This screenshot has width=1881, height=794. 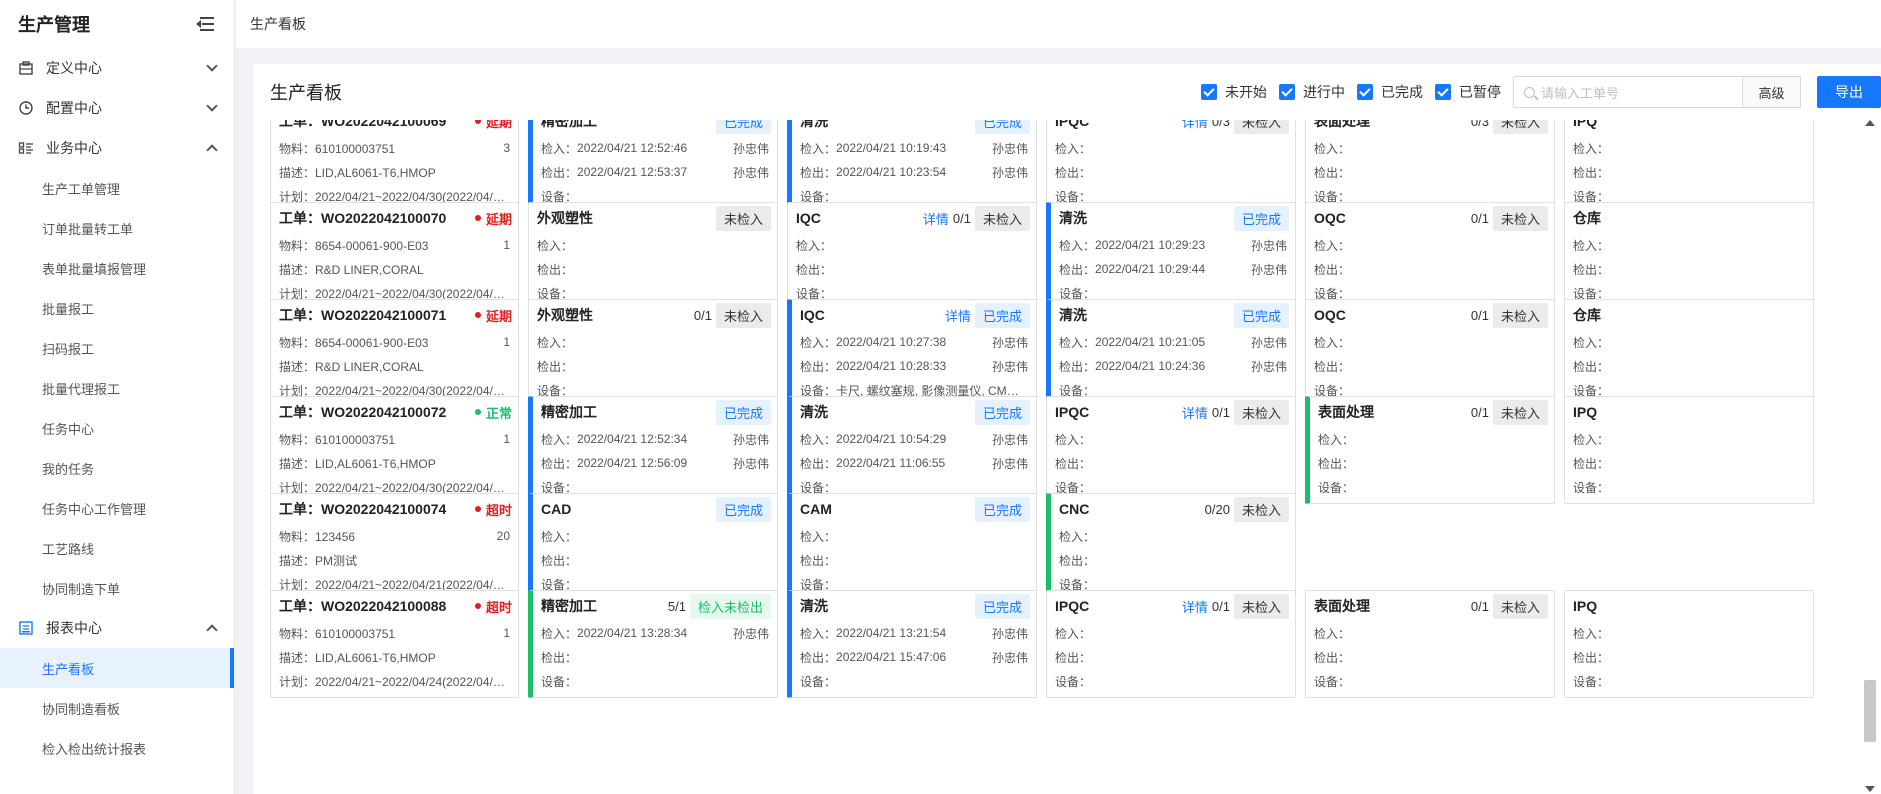 I want to click on advanced-search-button: 高级, so click(x=1772, y=92).